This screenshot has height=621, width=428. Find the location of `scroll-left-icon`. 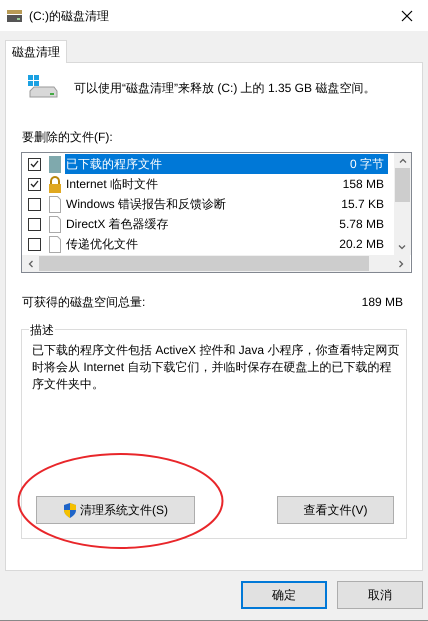

scroll-left-icon is located at coordinates (30, 264).